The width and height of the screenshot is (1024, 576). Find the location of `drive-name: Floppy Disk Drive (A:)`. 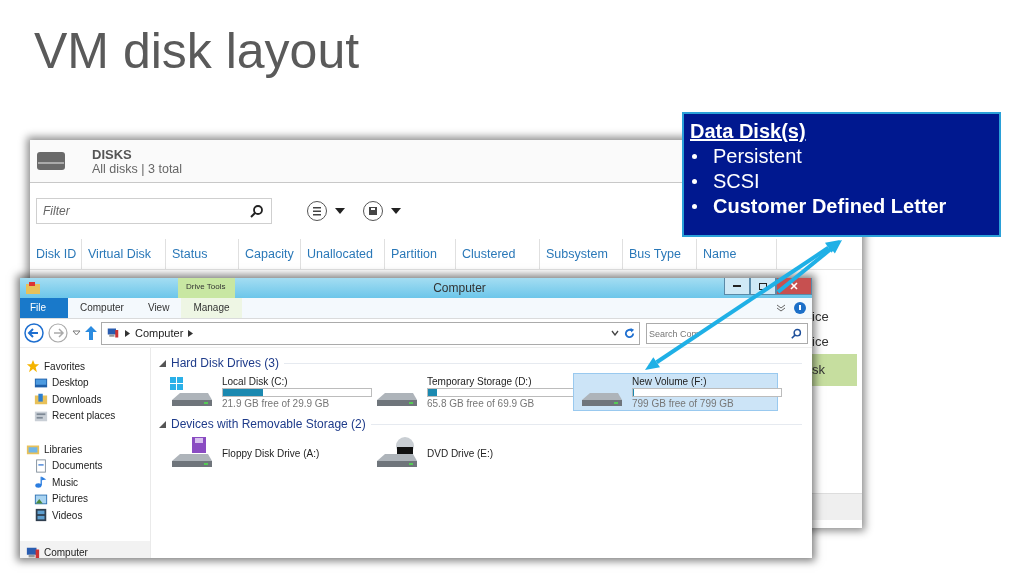

drive-name: Floppy Disk Drive (A:) is located at coordinates (271, 453).